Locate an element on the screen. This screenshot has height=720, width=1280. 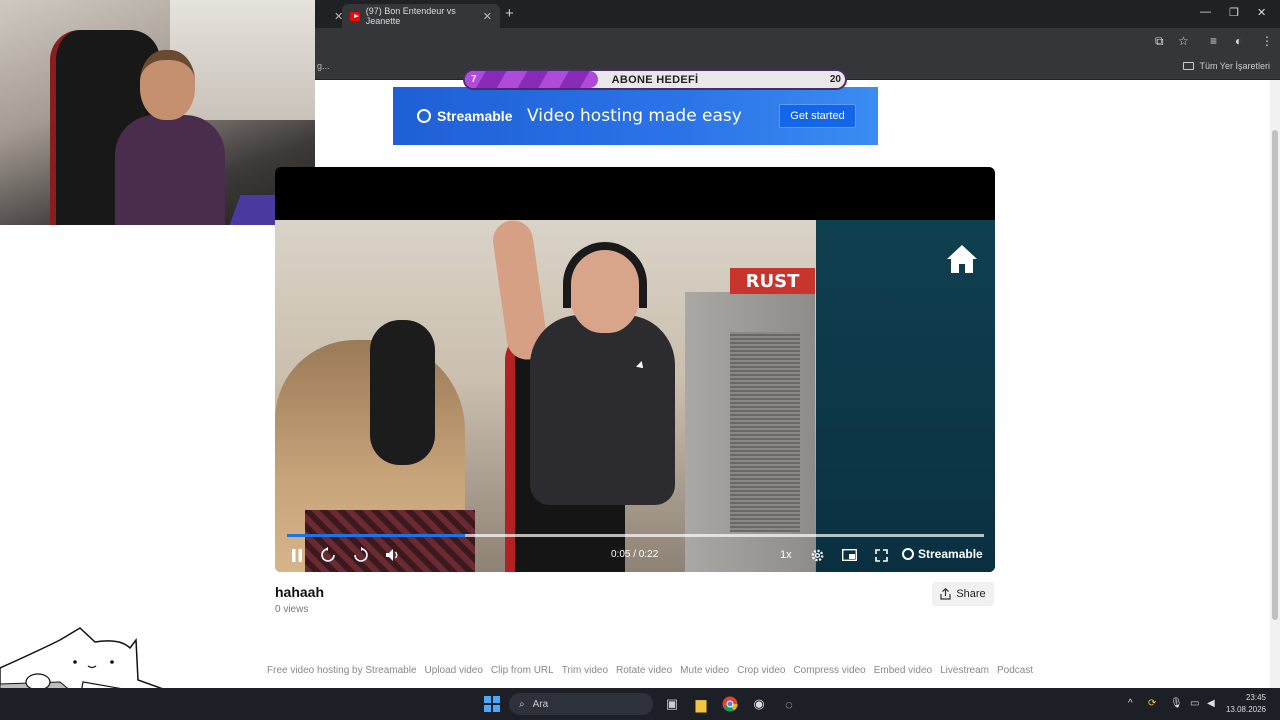
footer-link: Rotate video is located at coordinates (644, 670).